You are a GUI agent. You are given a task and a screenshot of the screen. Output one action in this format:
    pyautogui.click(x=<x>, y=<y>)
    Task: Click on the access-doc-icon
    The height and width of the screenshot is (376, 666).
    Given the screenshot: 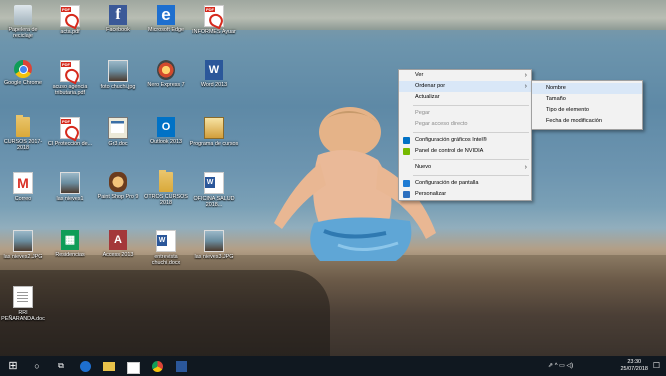 What is the action you would take?
    pyautogui.click(x=70, y=128)
    